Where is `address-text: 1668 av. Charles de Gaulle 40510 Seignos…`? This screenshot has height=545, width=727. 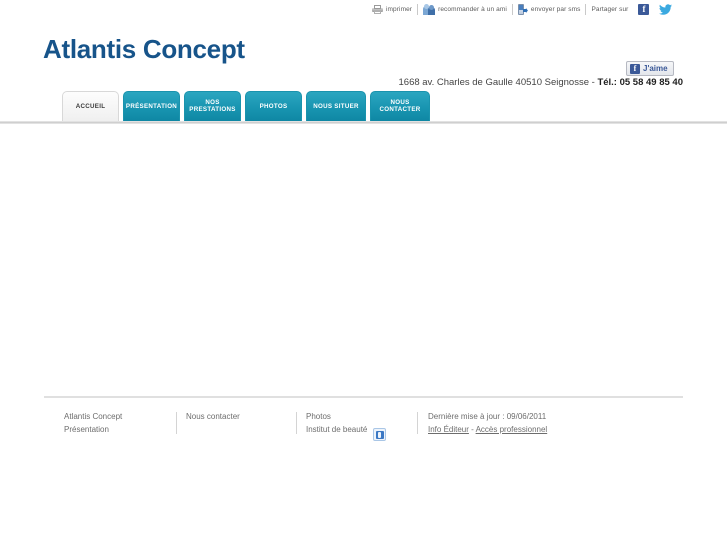 address-text: 1668 av. Charles de Gaulle 40510 Seignos… is located at coordinates (498, 82).